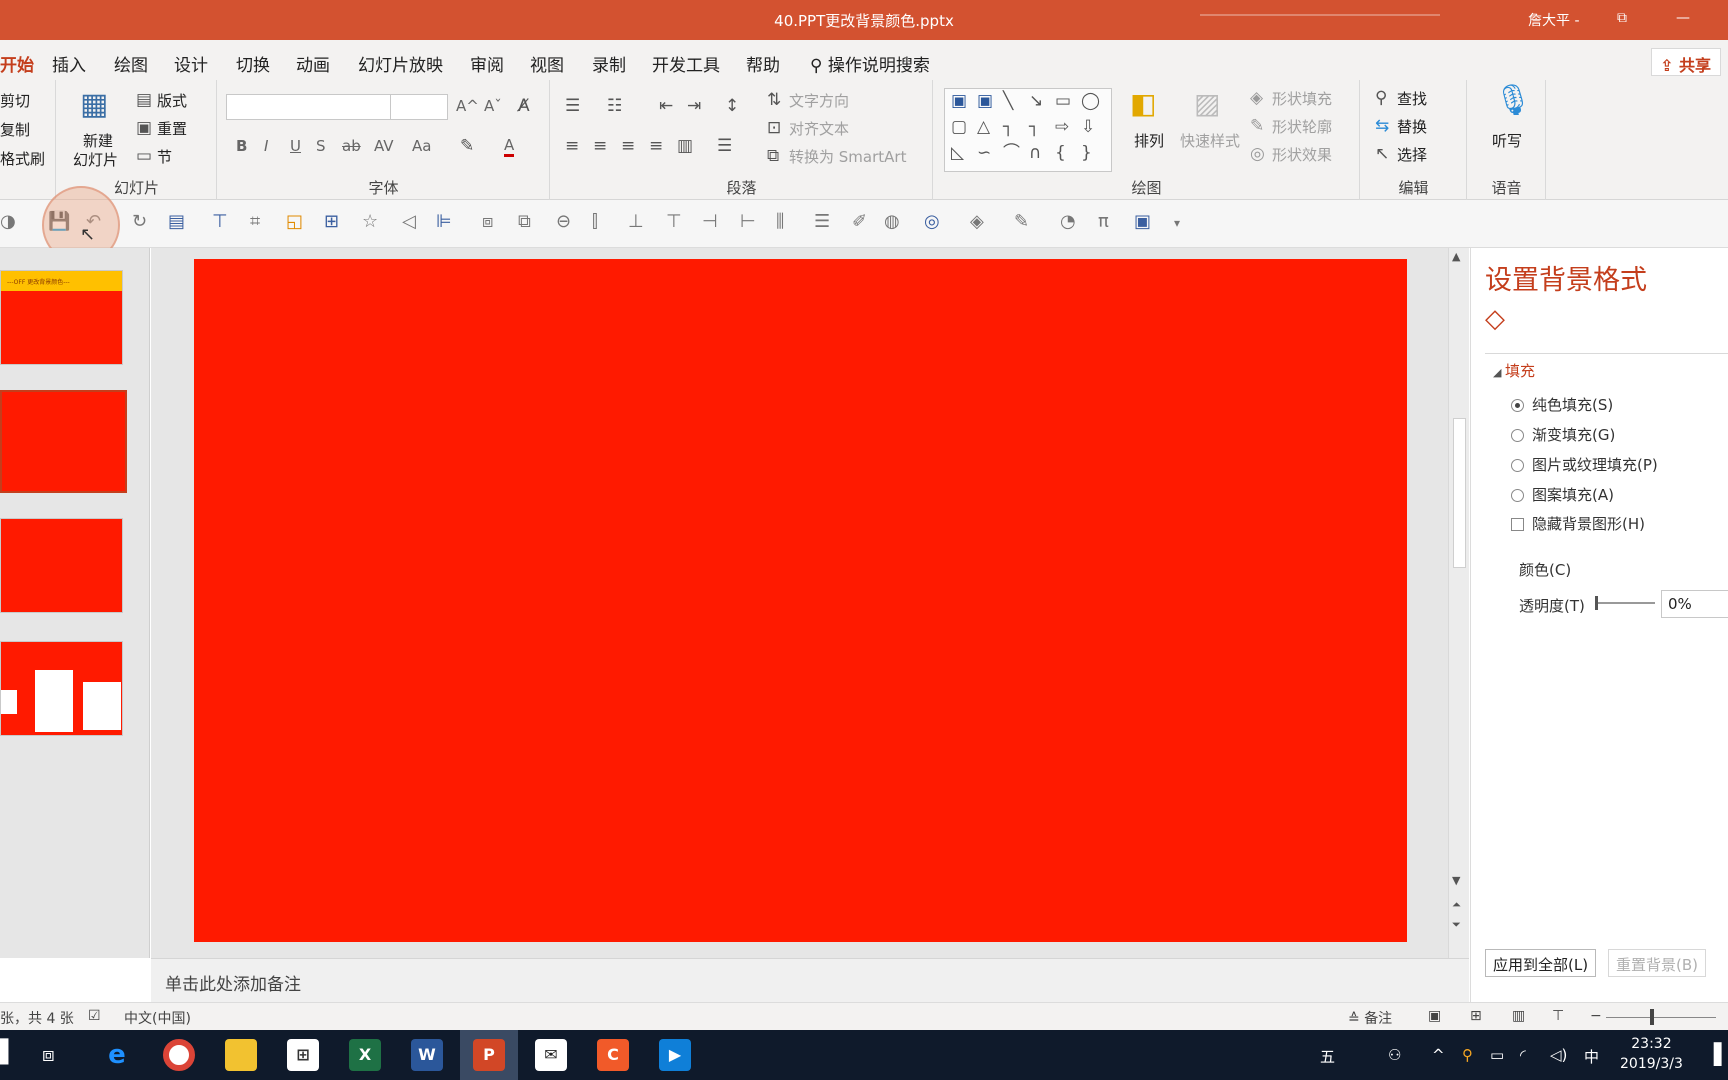  I want to click on tab-home: 开始, so click(17, 68).